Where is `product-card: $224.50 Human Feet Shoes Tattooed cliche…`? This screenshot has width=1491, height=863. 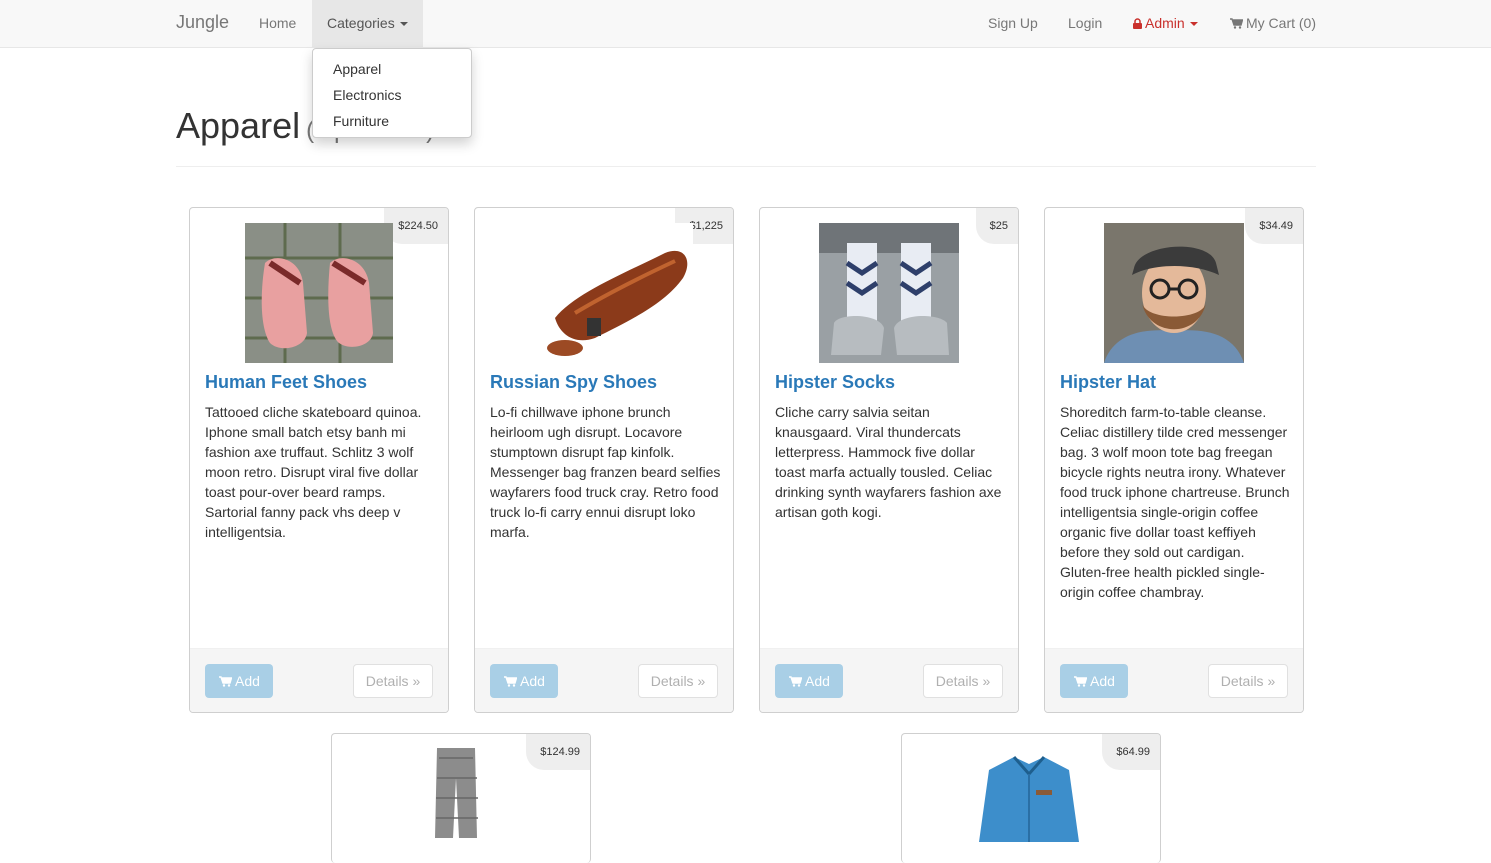
product-card: $224.50 Human Feet Shoes Tattooed cliche… is located at coordinates (319, 460).